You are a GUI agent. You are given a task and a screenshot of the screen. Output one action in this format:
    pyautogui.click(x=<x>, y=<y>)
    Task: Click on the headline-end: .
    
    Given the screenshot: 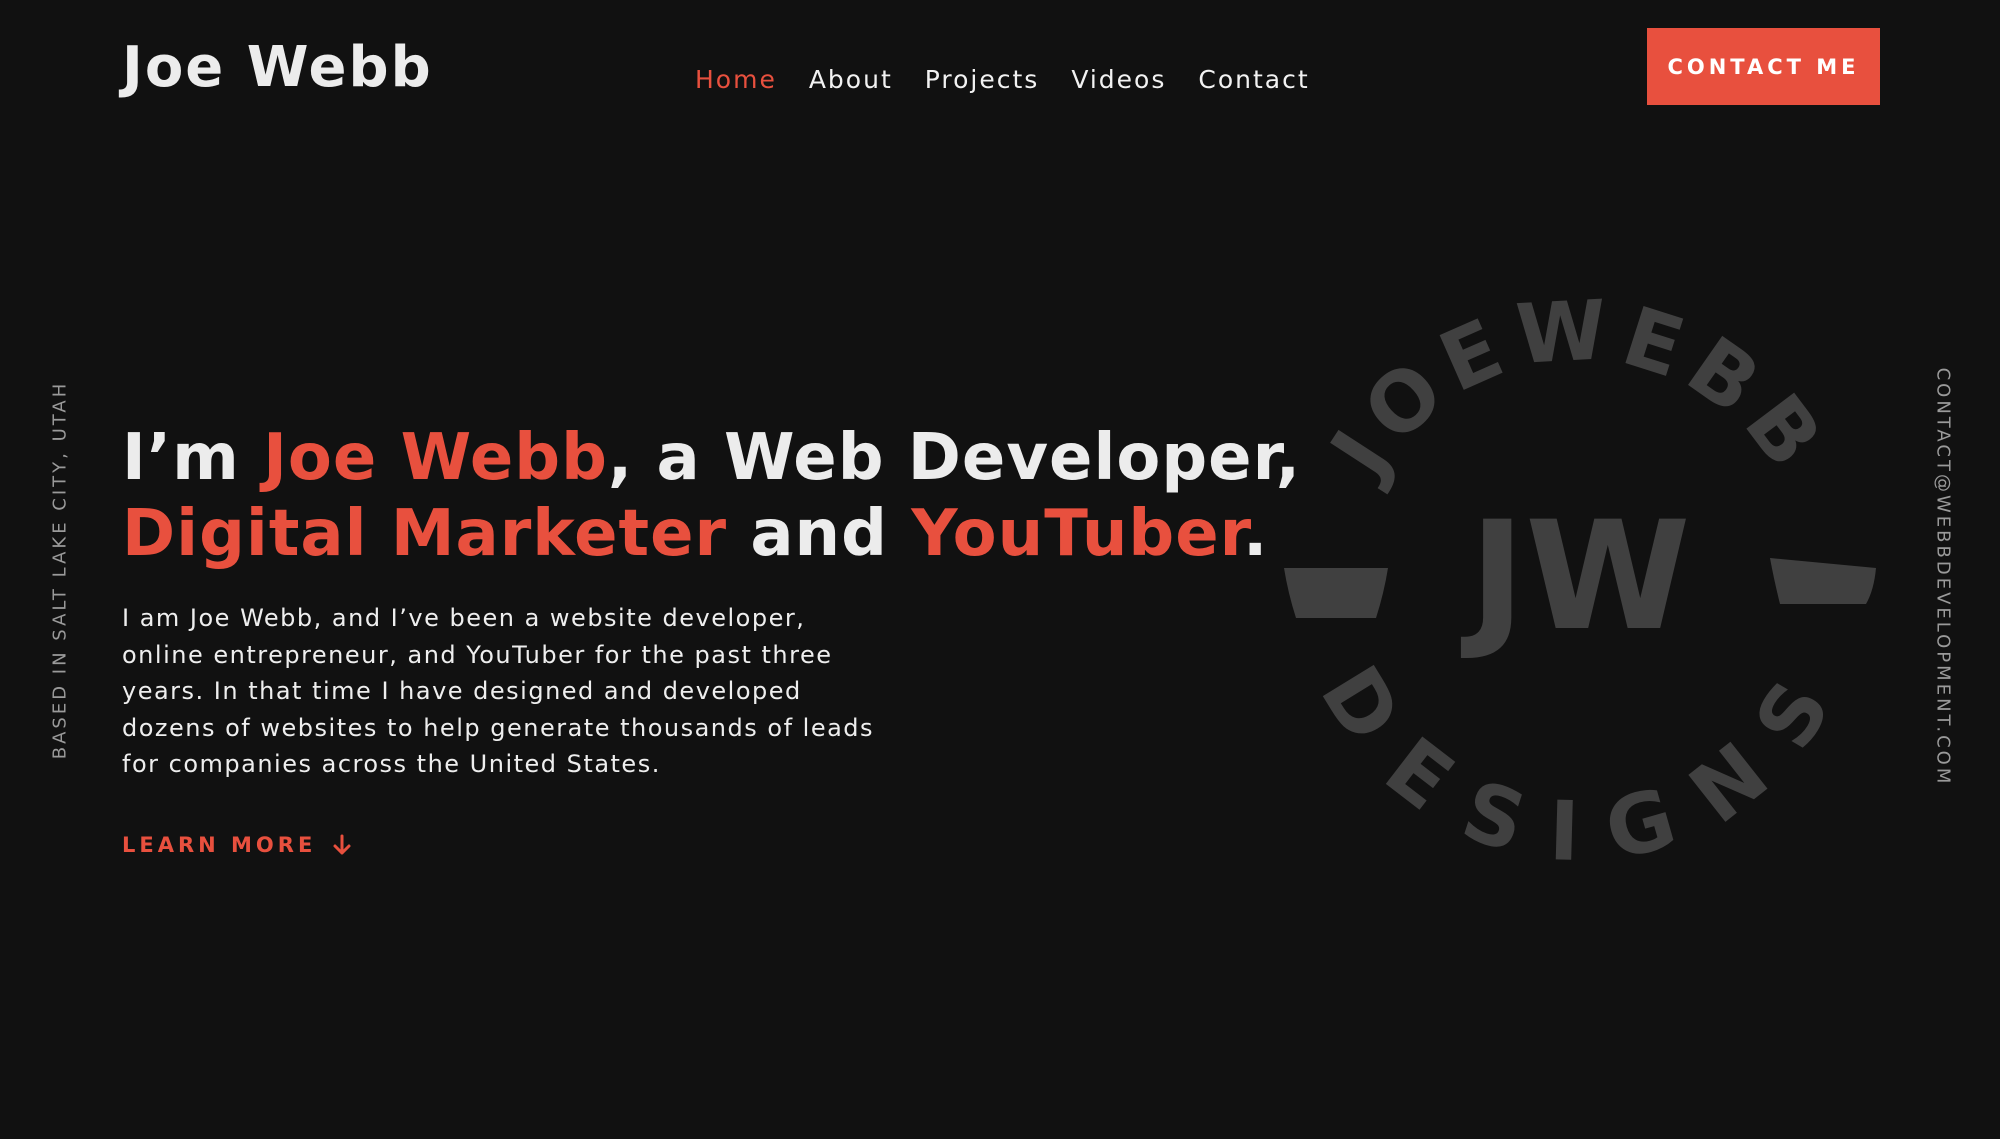 What is the action you would take?
    pyautogui.click(x=1256, y=534)
    